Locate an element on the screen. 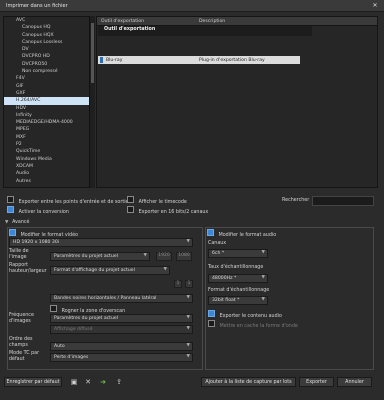 Image resolution: width=384 pixels, height=400 pixels. exporter-row-bluray: Blu-ray Plug-in d'exportation Blu-ray is located at coordinates (199, 60).